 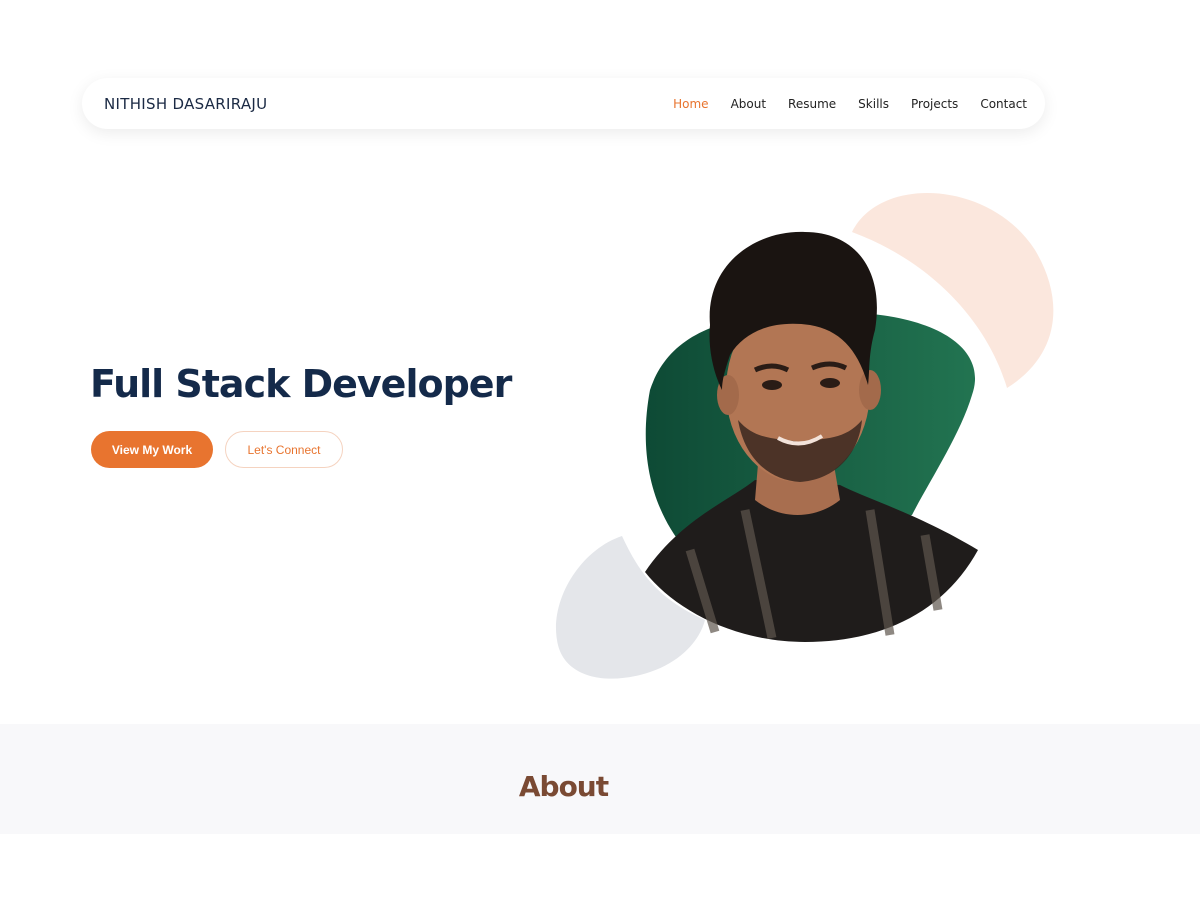 What do you see at coordinates (563, 786) in the screenshot?
I see `about-title: About` at bounding box center [563, 786].